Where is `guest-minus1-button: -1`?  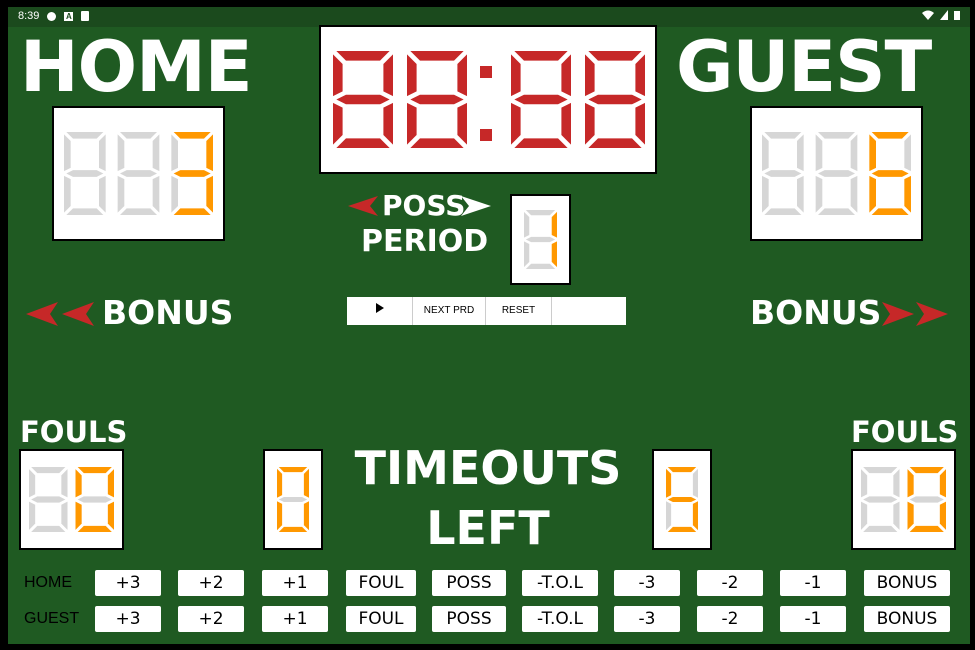 guest-minus1-button: -1 is located at coordinates (813, 619).